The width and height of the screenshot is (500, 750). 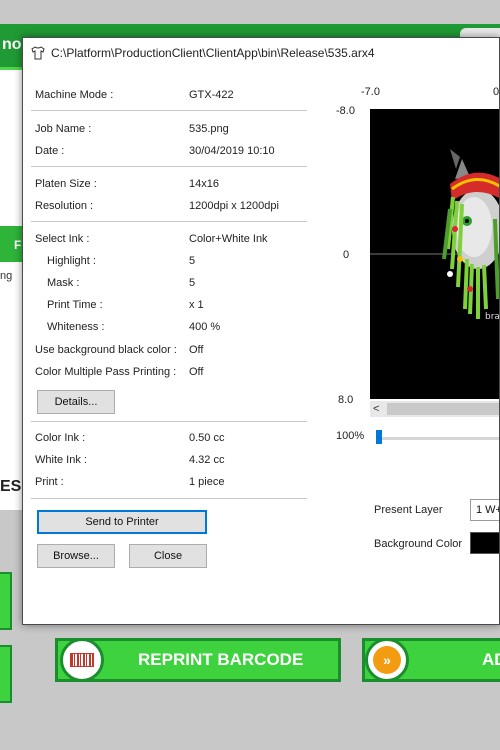 I want to click on preview-horizontal-scrollbar: <, so click(x=434, y=409).